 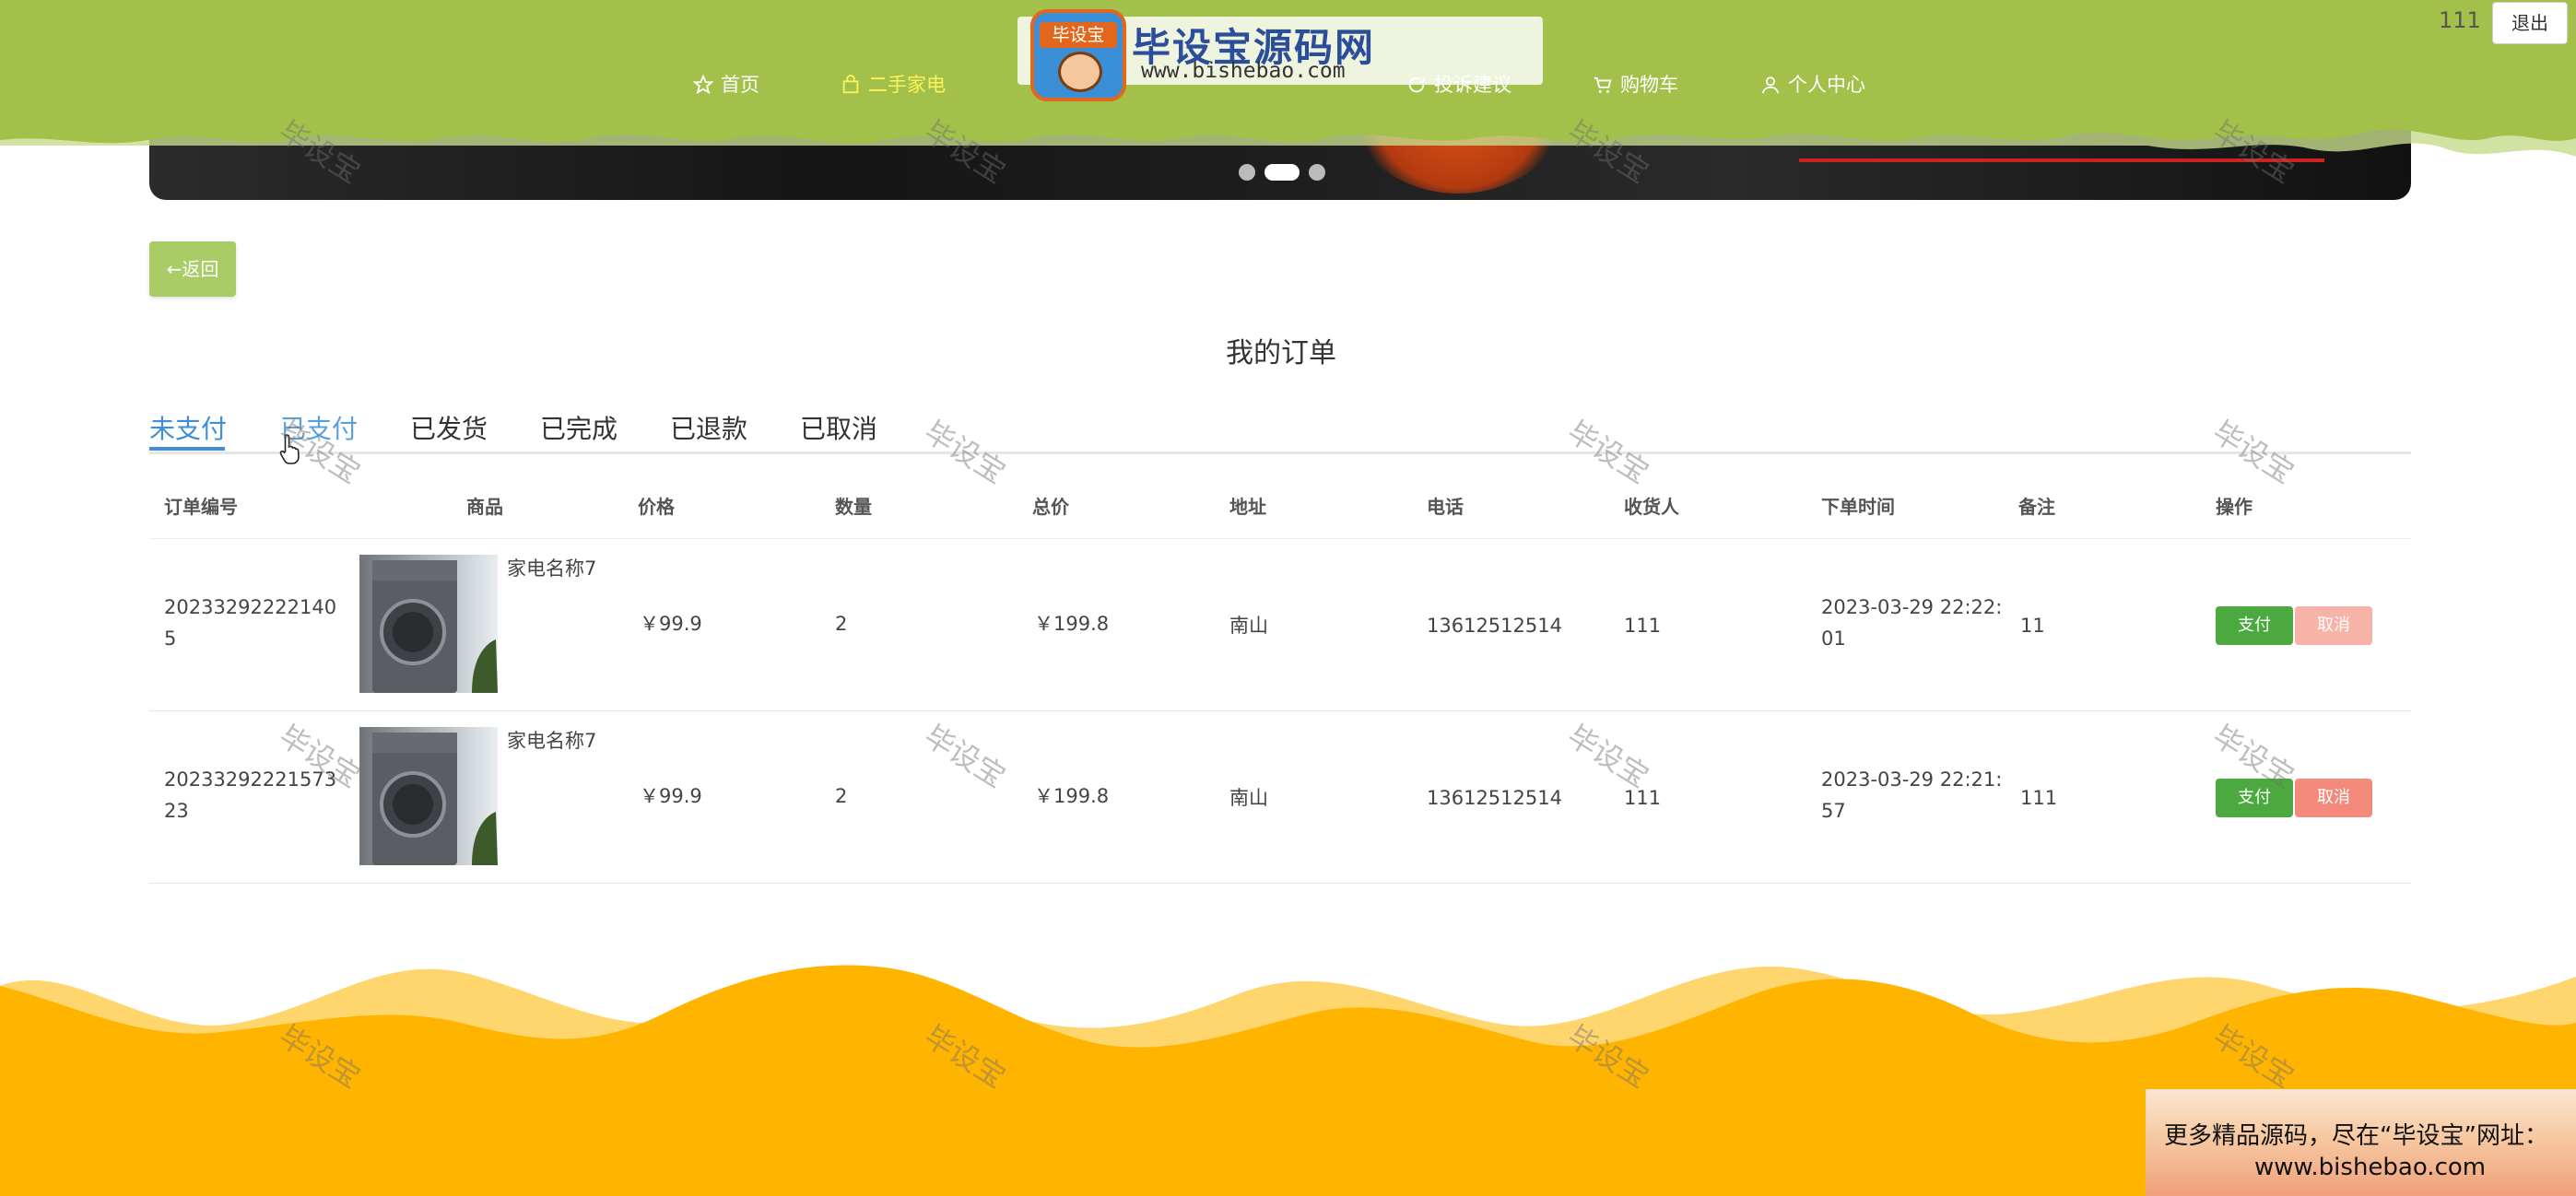 What do you see at coordinates (1651, 507) in the screenshot?
I see `column-header-receiver: 收货人` at bounding box center [1651, 507].